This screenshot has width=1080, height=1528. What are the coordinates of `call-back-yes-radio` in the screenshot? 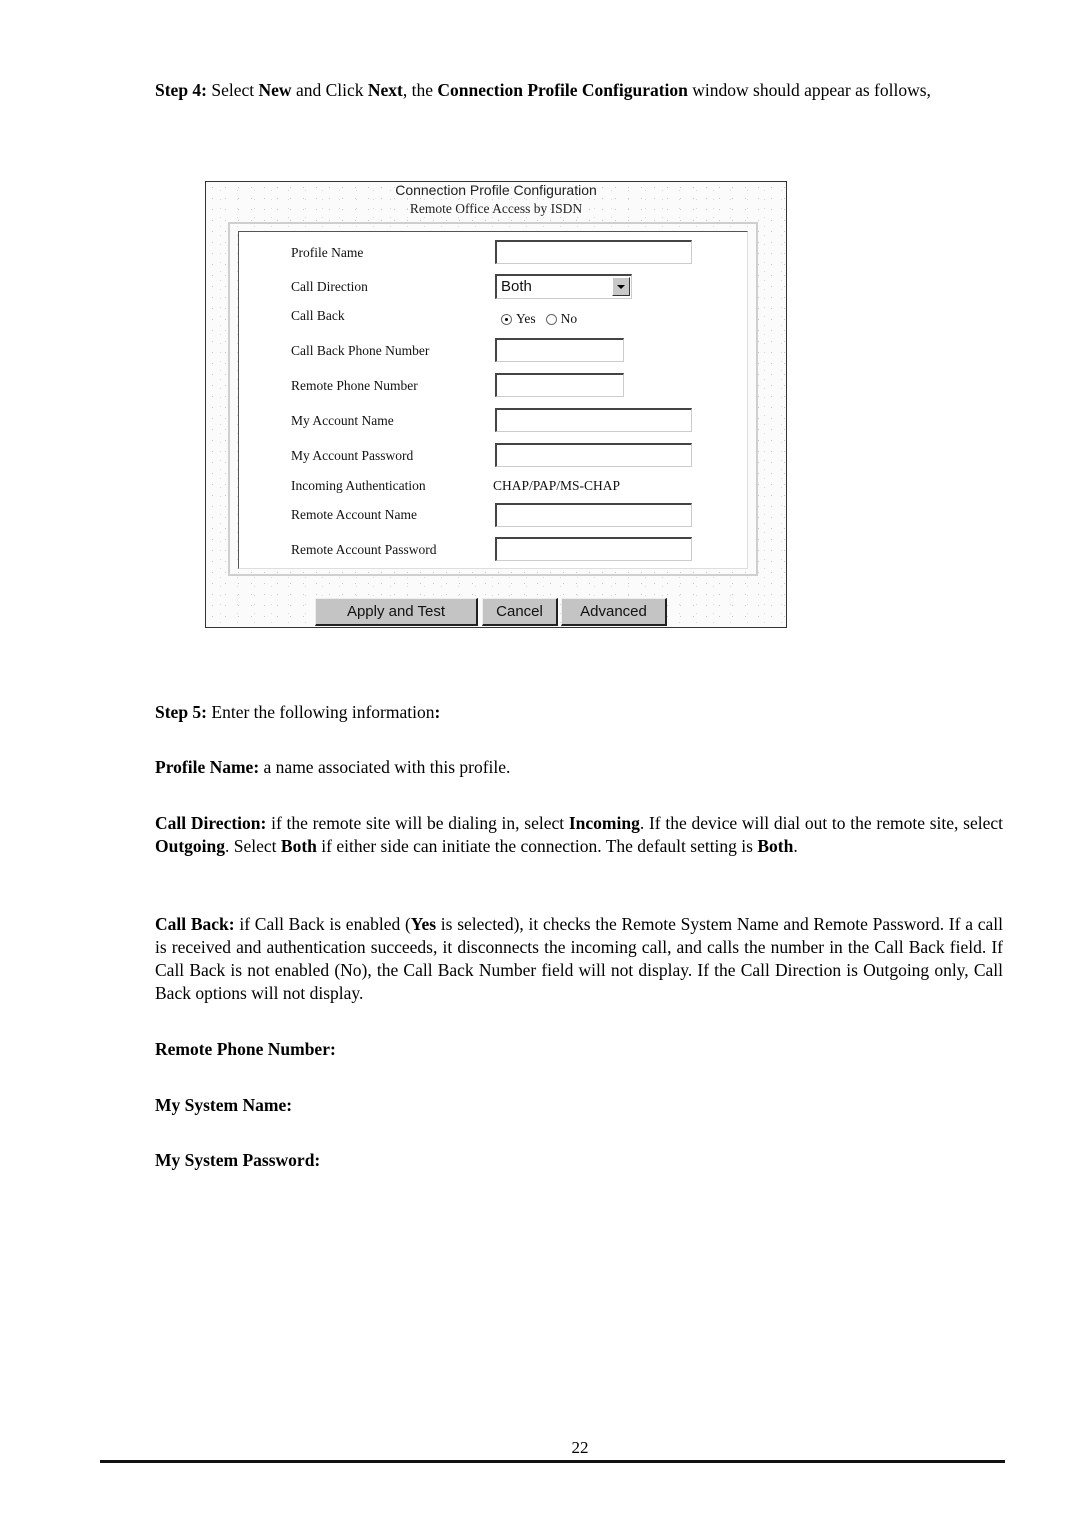 It's located at (506, 319).